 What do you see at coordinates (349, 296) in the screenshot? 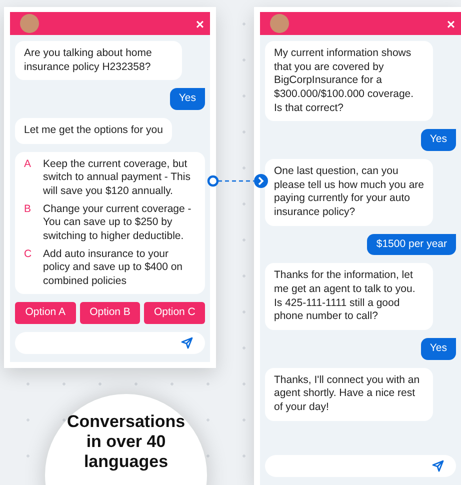
I see `bot-message: Thanks for the information, let me get an agent to talk to you. Is 425-111-1111 still a good phone number to call?` at bounding box center [349, 296].